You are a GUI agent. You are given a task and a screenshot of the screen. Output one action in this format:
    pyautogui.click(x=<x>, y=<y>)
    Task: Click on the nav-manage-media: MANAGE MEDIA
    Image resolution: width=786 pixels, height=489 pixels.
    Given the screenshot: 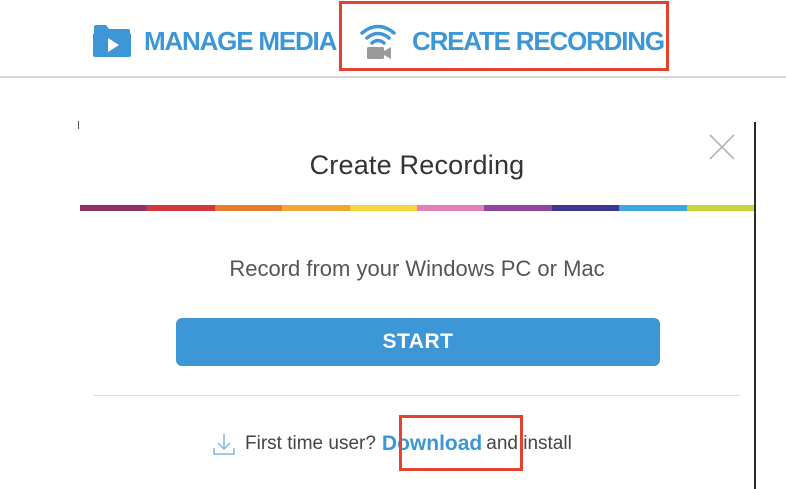 What is the action you would take?
    pyautogui.click(x=214, y=41)
    